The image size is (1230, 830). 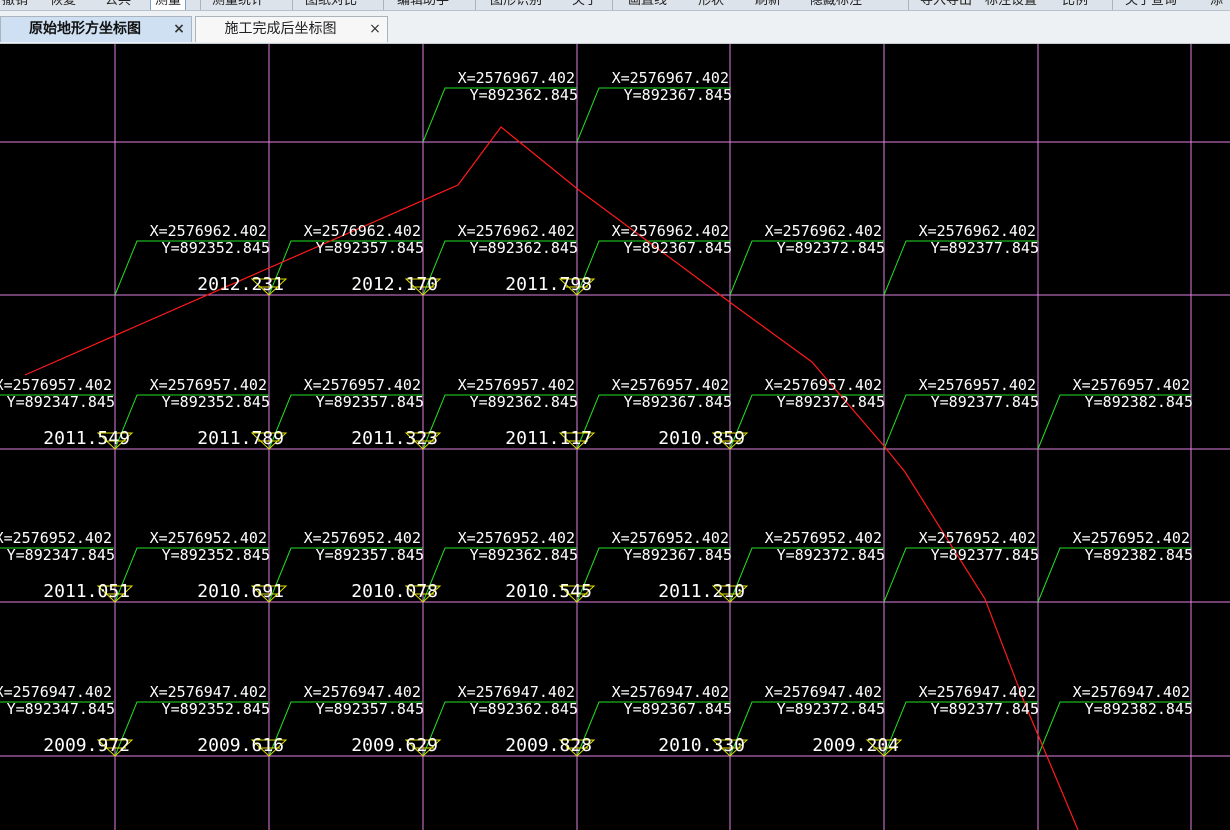 I want to click on tab-original-terrain: 原始地形方坐标图 ×, so click(x=96, y=29).